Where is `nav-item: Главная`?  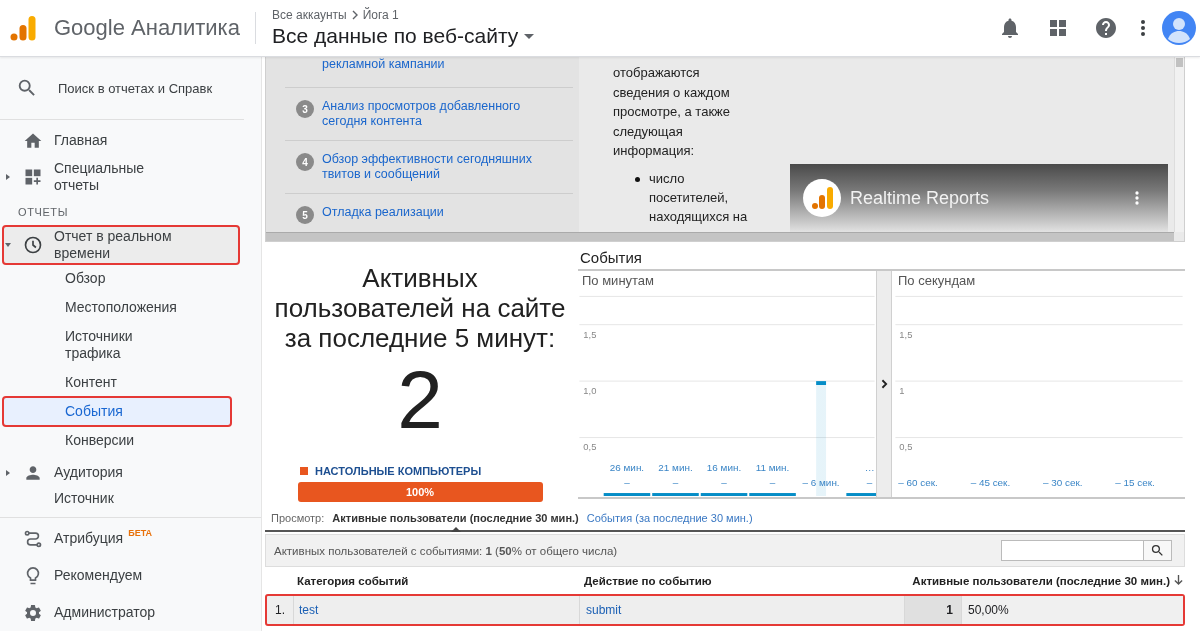 nav-item: Главная is located at coordinates (121, 140).